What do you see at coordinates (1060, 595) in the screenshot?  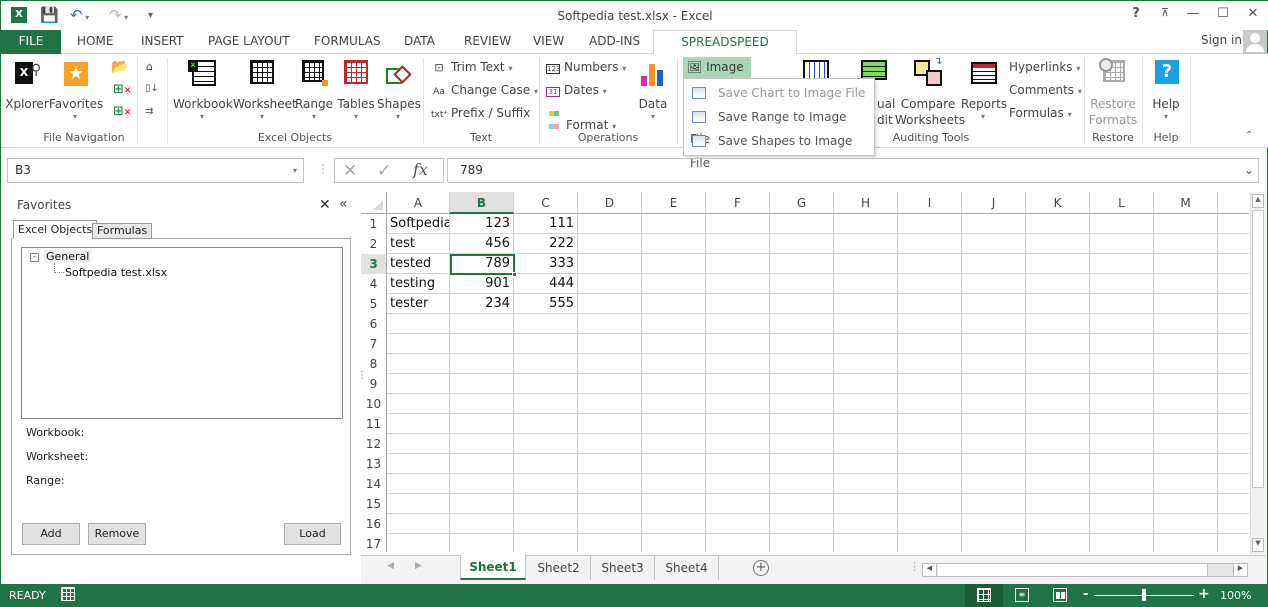 I see `page-break-view-icon` at bounding box center [1060, 595].